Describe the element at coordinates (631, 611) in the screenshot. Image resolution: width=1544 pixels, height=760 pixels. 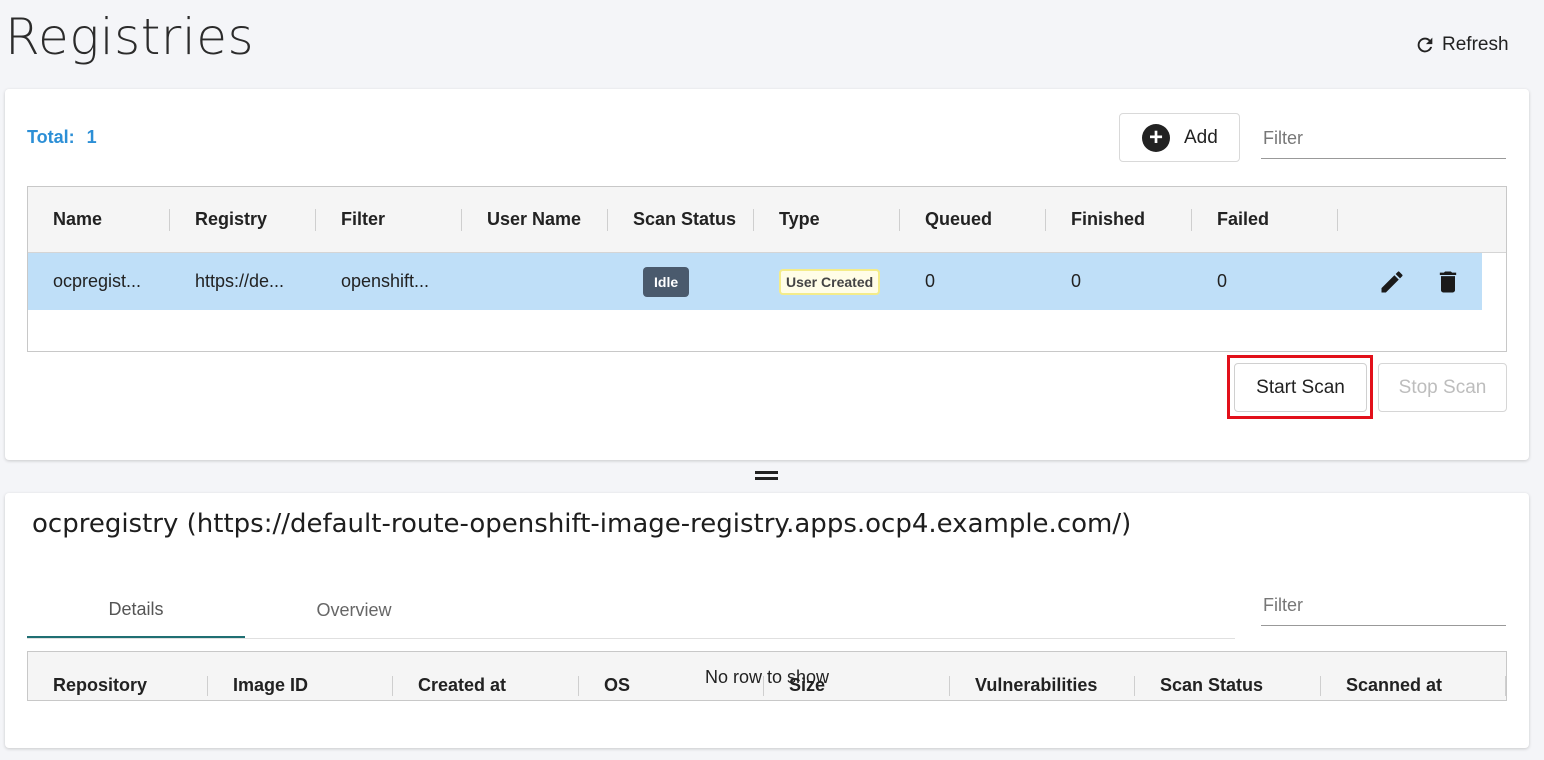
I see `detail-tabs: Details Overview` at that location.